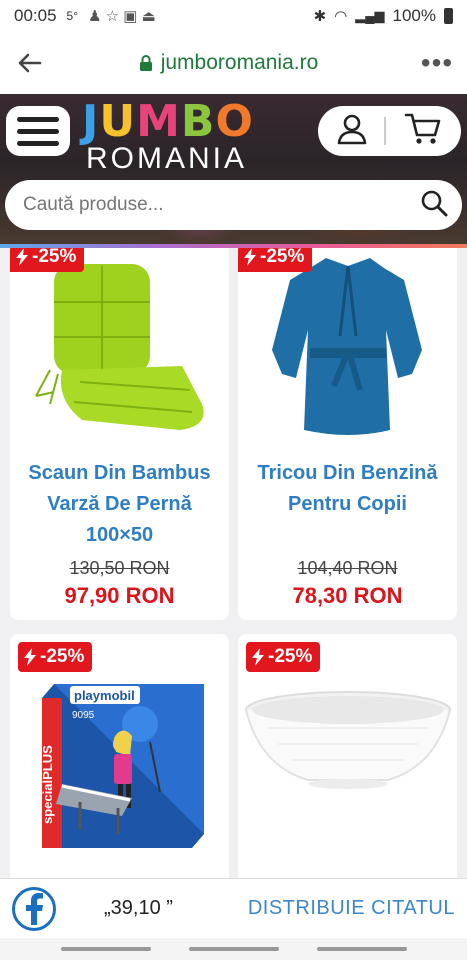 The width and height of the screenshot is (467, 960). Describe the element at coordinates (385, 131) in the screenshot. I see `divider` at that location.